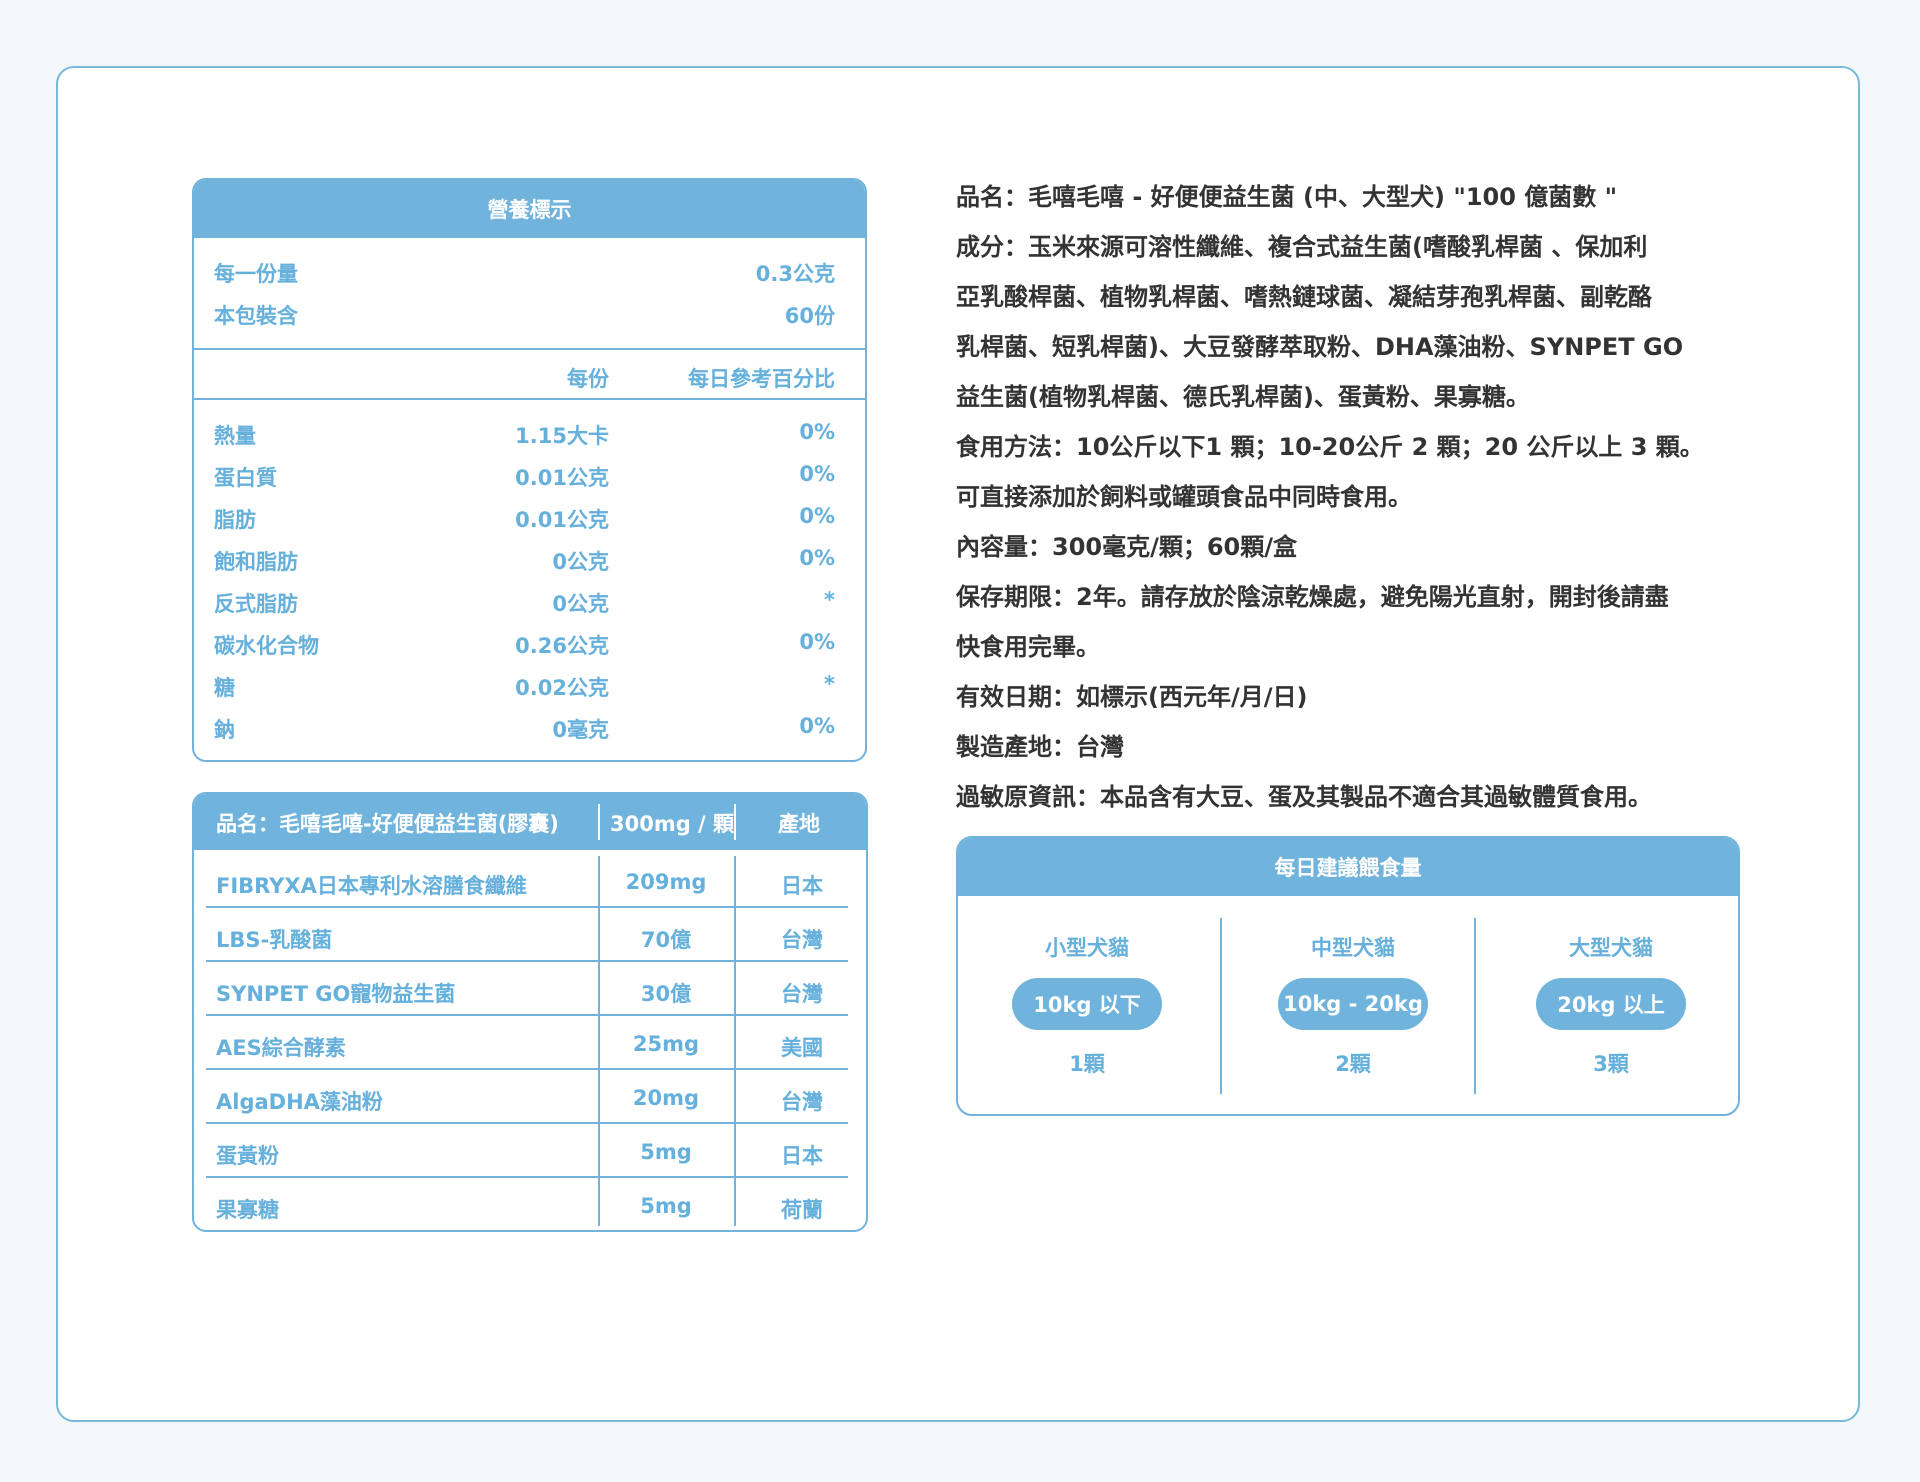 The image size is (1920, 1482). Describe the element at coordinates (235, 436) in the screenshot. I see `nutrient-name: 熱量` at that location.